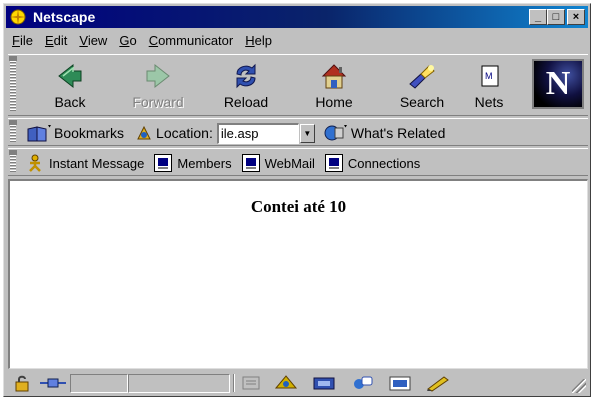  Describe the element at coordinates (22, 40) in the screenshot. I see `menu-file: File` at that location.